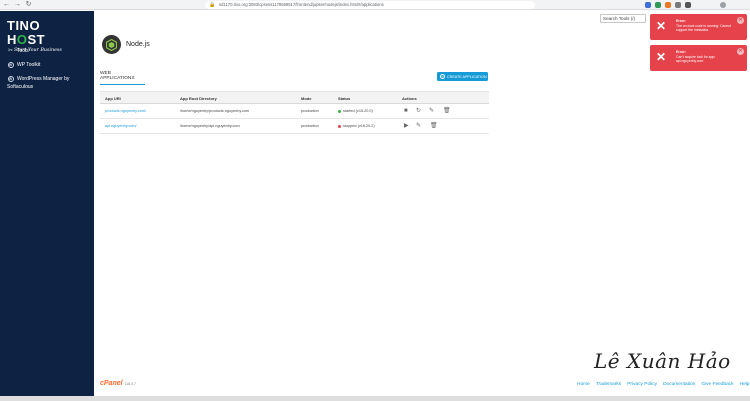  Describe the element at coordinates (467, 76) in the screenshot. I see `create-application-label: CREATE APPLICATION` at that location.